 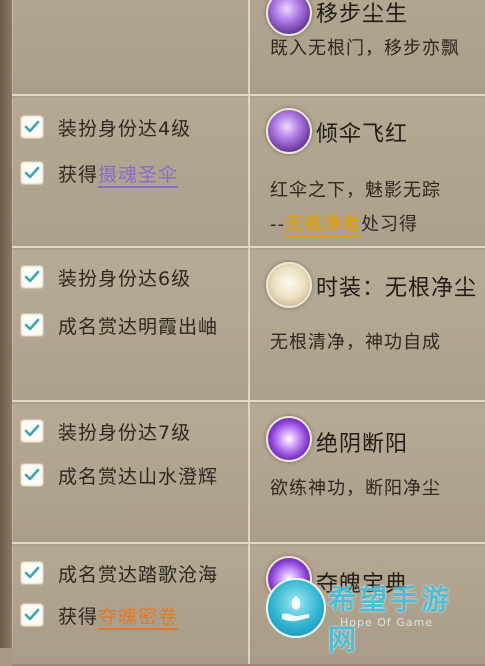 What do you see at coordinates (138, 326) in the screenshot?
I see `condition-text: 成名赏达明霞出岫` at bounding box center [138, 326].